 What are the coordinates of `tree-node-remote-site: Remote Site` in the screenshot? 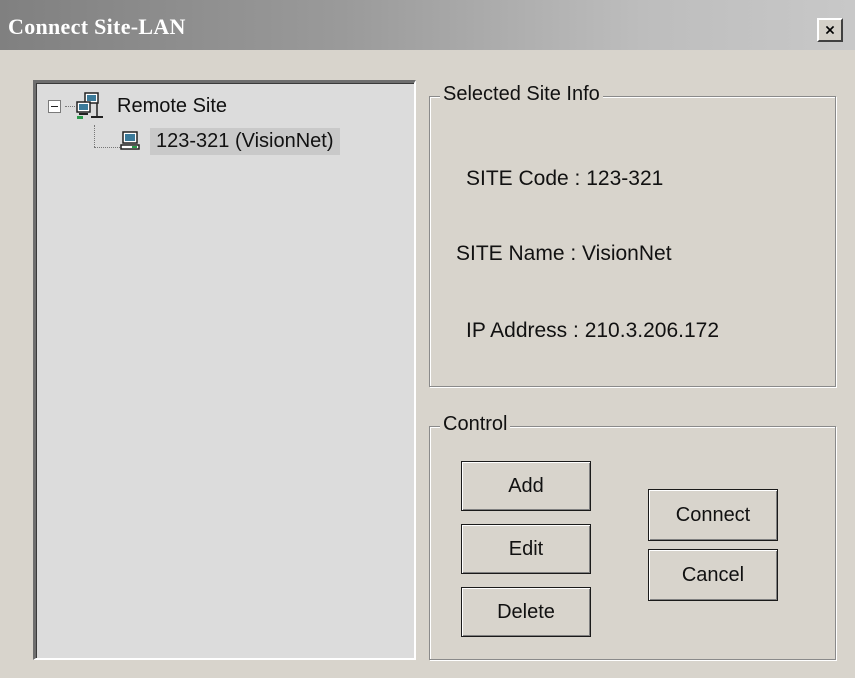 It's located at (139, 106).